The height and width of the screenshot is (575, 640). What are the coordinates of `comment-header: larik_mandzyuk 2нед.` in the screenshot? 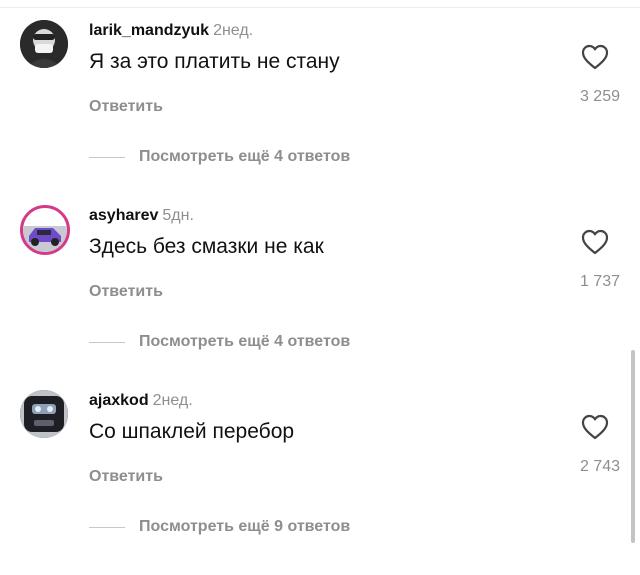 It's located at (171, 31).